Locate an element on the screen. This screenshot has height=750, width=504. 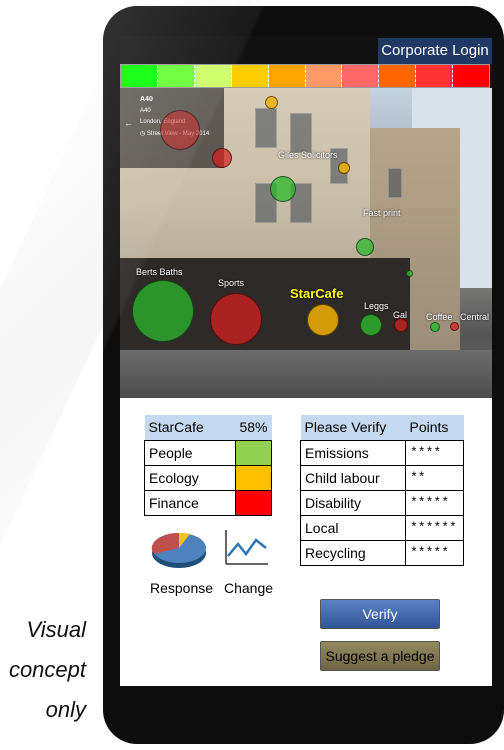
business-bubble-berts-baths is located at coordinates (163, 311).